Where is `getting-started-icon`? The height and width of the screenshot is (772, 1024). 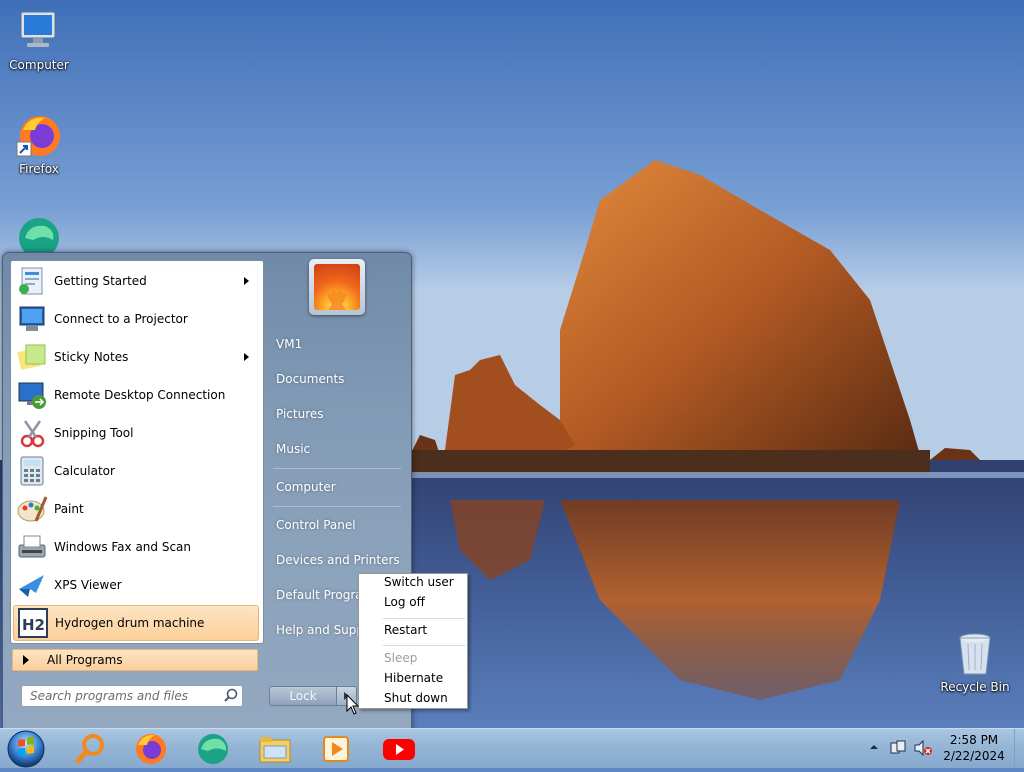 getting-started-icon is located at coordinates (32, 281).